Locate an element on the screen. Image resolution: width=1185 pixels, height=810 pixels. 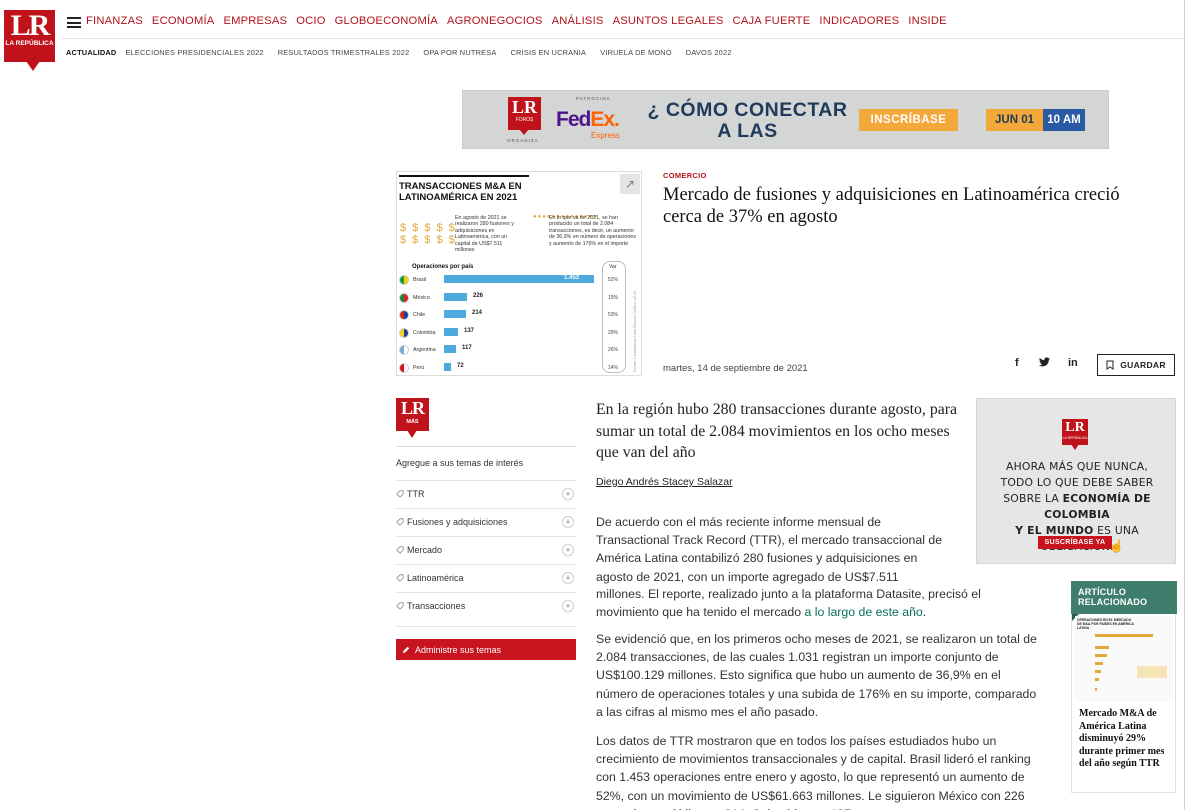
author-link: Diego Andrés Stacey Salazar is located at coordinates (664, 482).